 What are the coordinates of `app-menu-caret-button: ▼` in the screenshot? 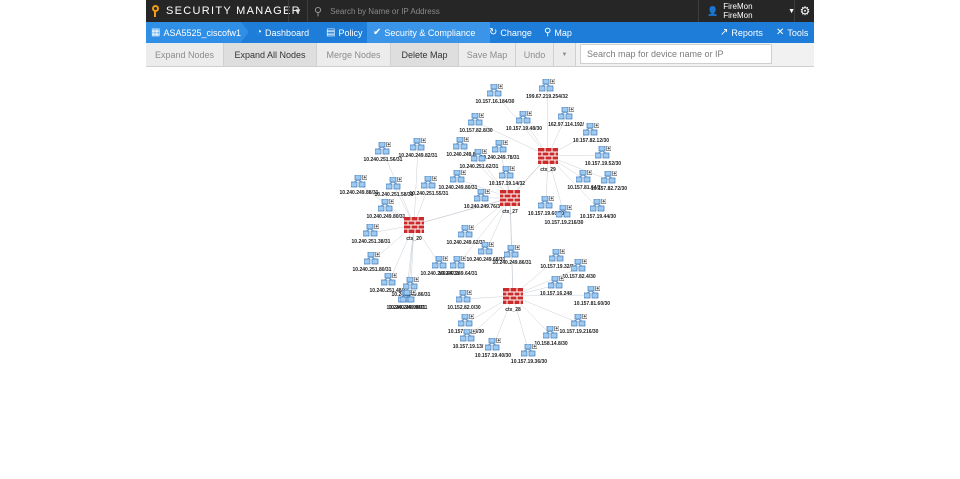 It's located at (298, 11).